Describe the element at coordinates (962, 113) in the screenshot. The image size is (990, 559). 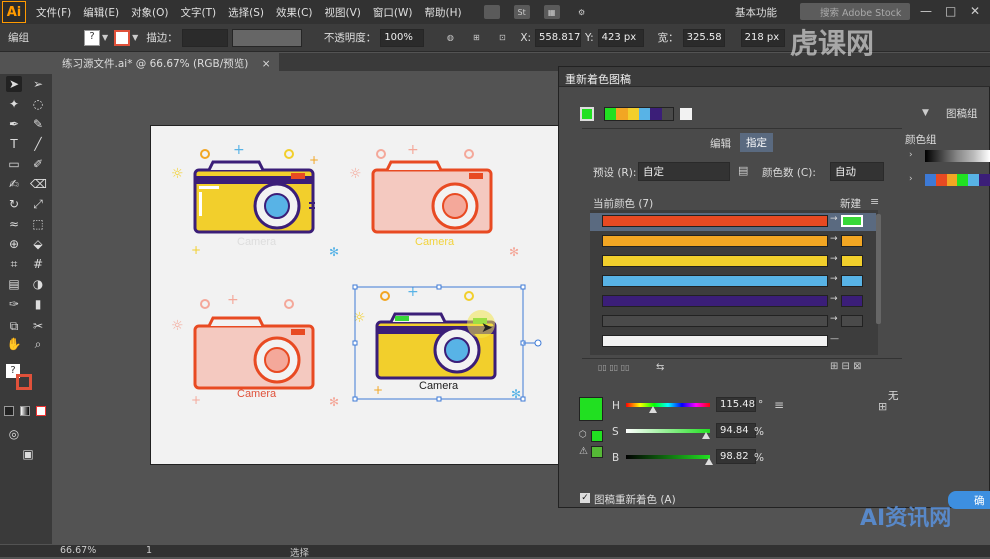
I see `artwork-group-dropdown: 图稿组` at that location.